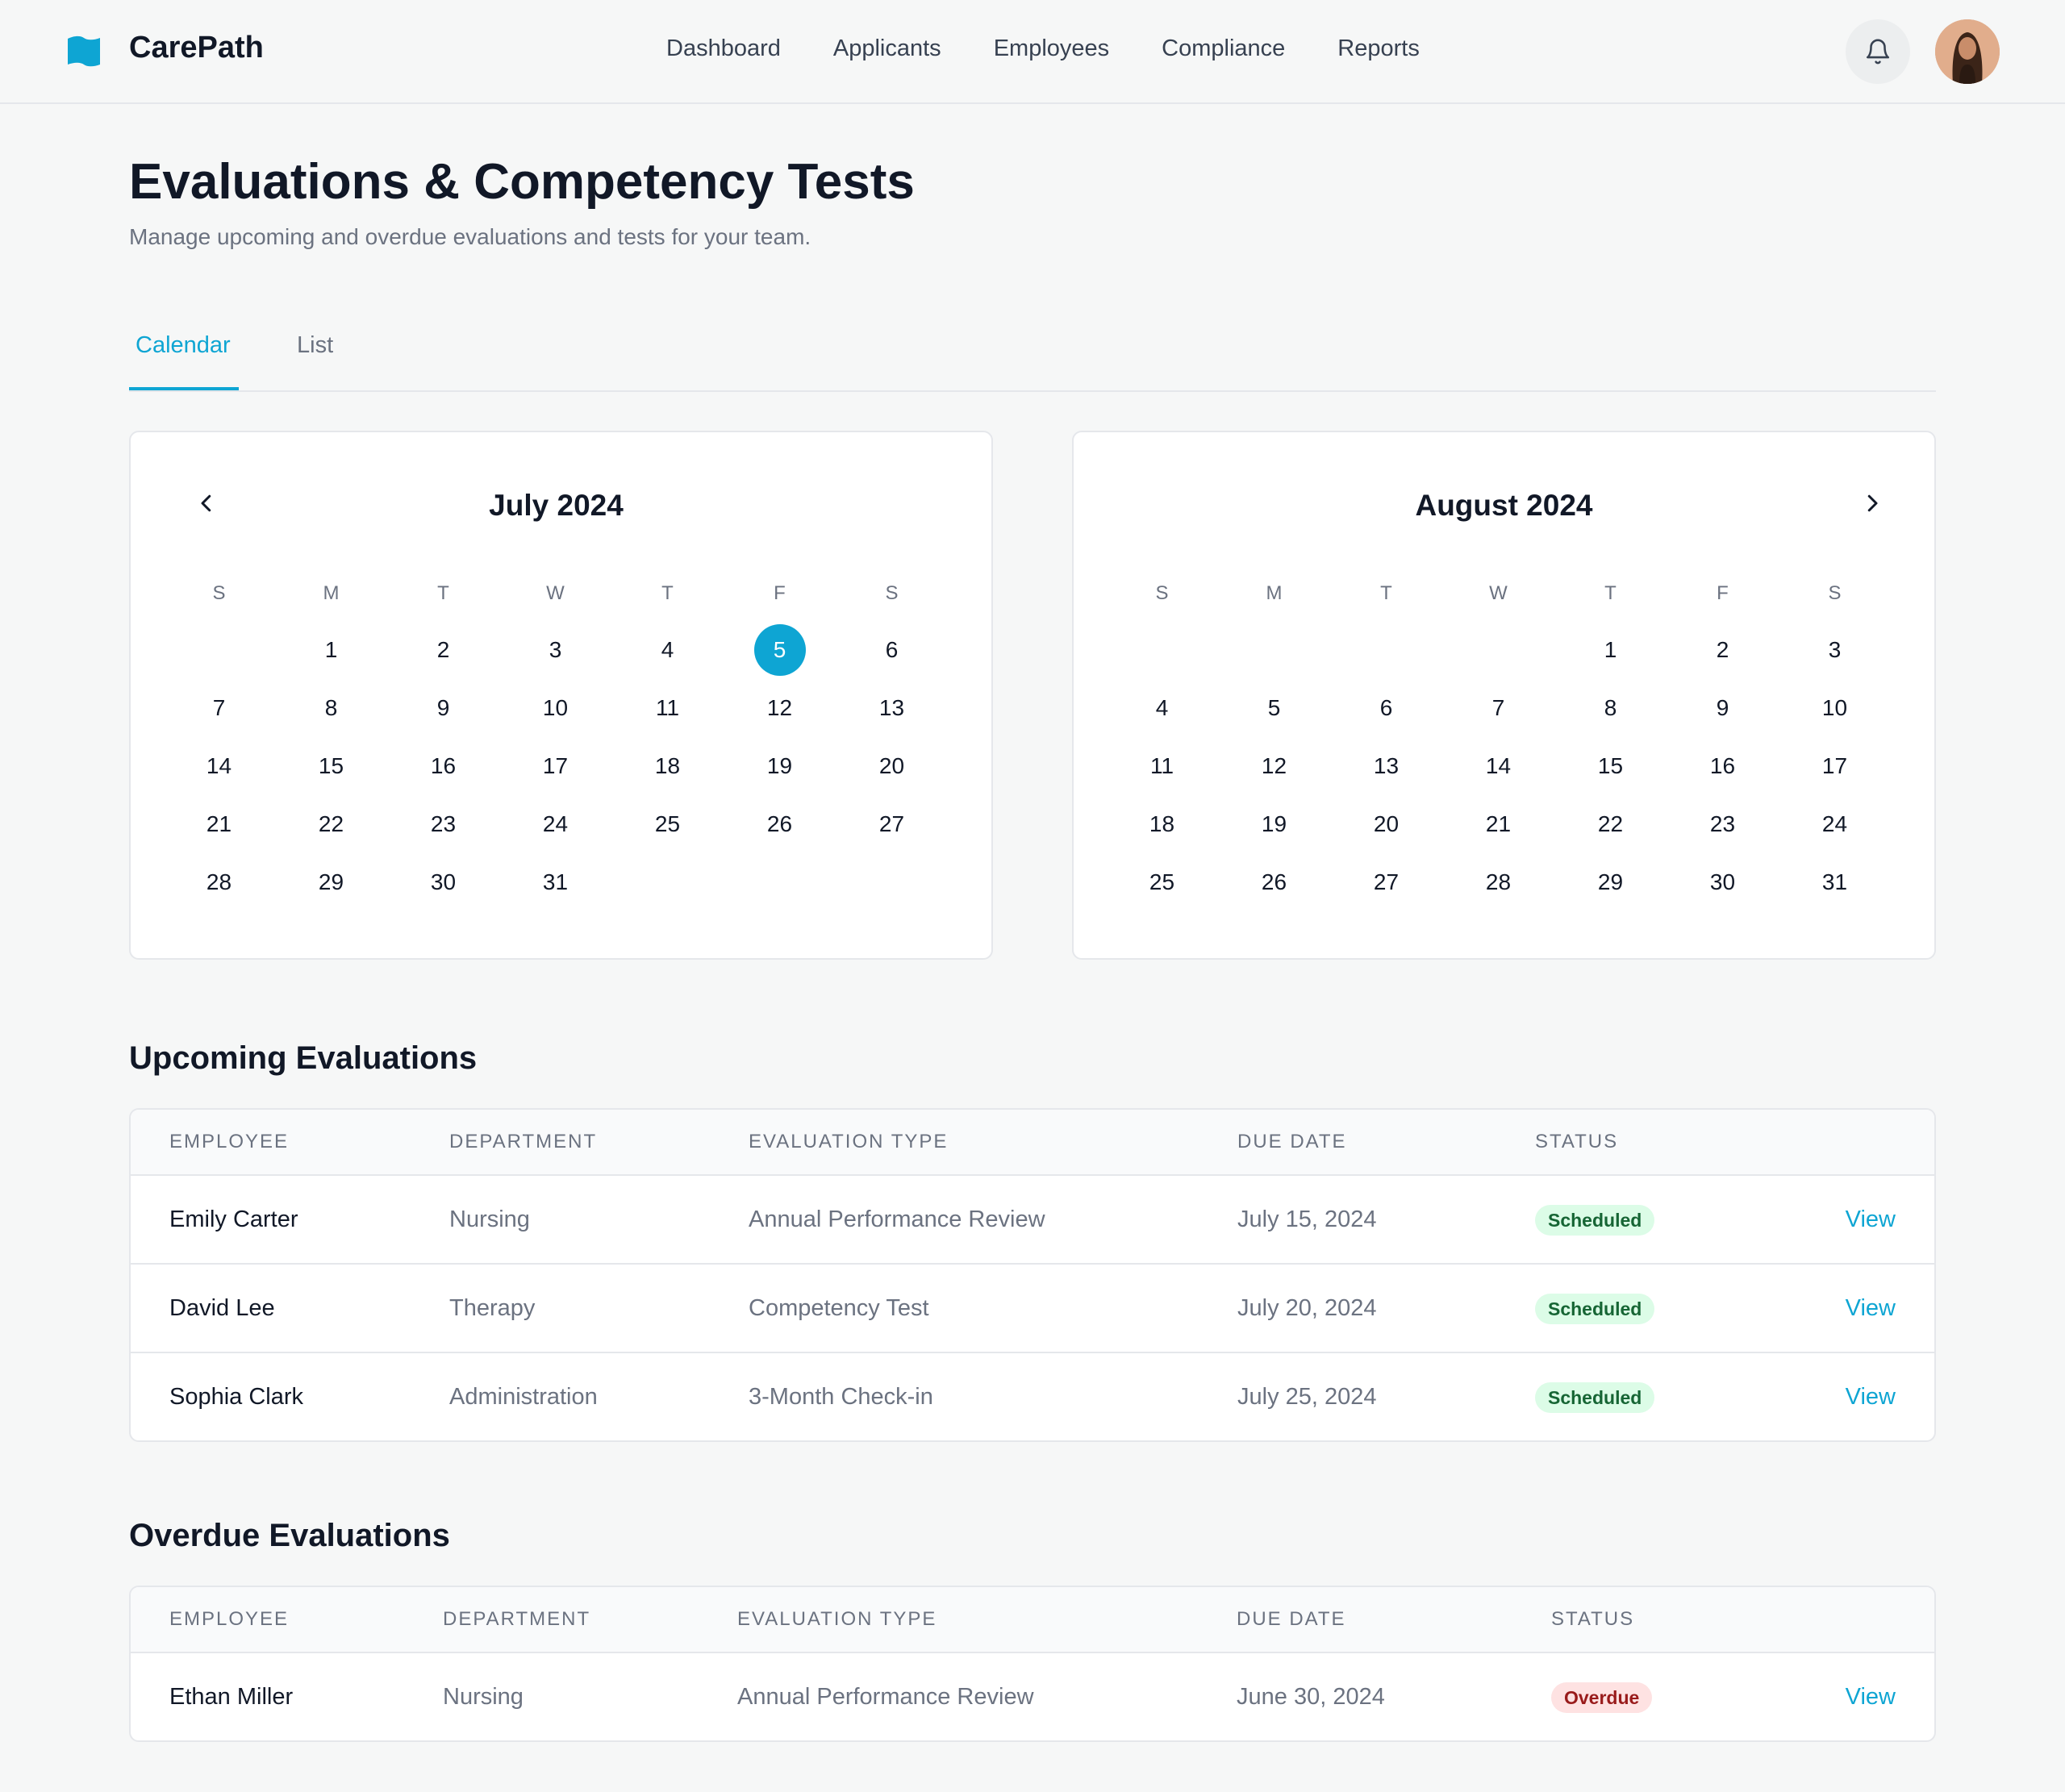  What do you see at coordinates (484, 1697) in the screenshot?
I see `department: Nursing` at bounding box center [484, 1697].